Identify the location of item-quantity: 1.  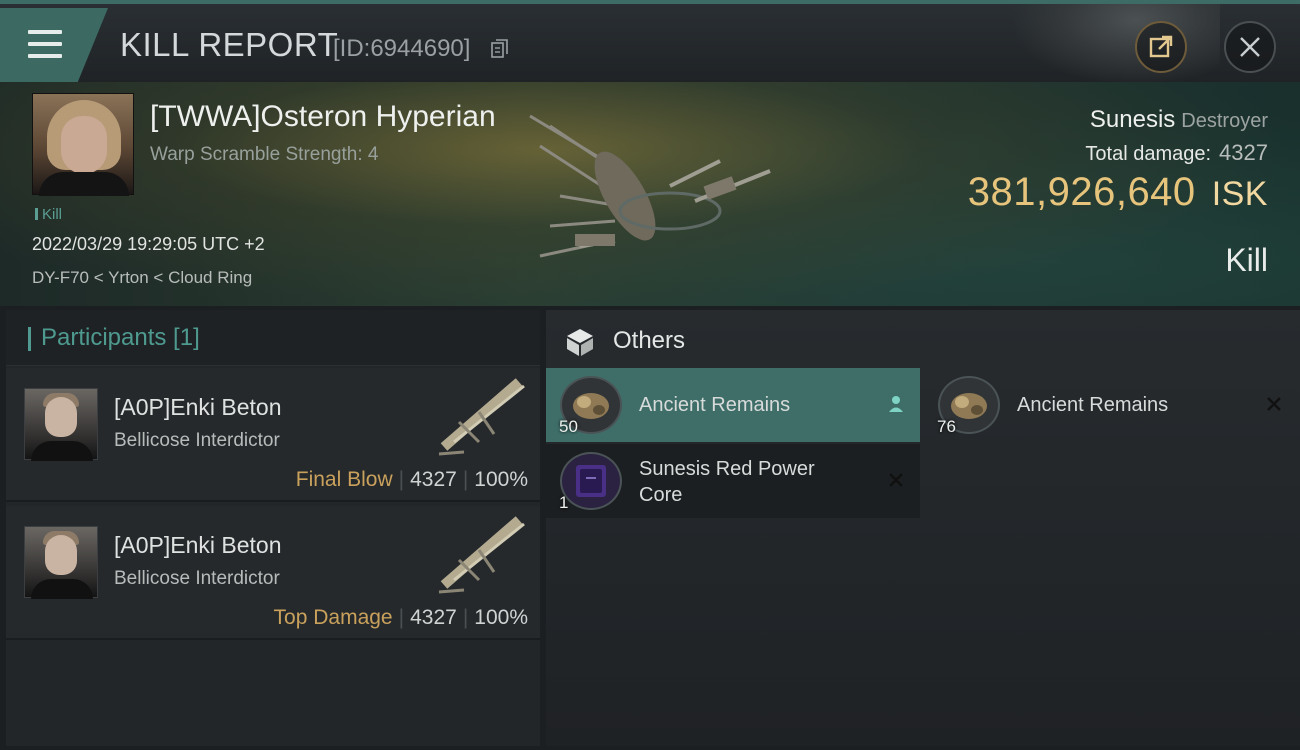
(564, 502).